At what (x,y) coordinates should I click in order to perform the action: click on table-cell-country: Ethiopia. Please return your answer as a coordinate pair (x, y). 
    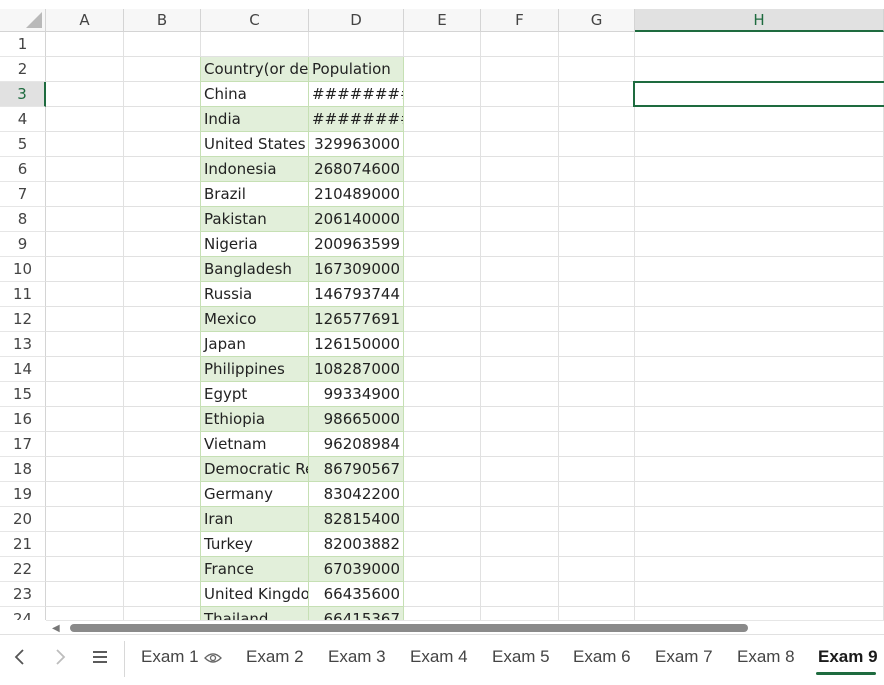
    Looking at the image, I should click on (255, 419).